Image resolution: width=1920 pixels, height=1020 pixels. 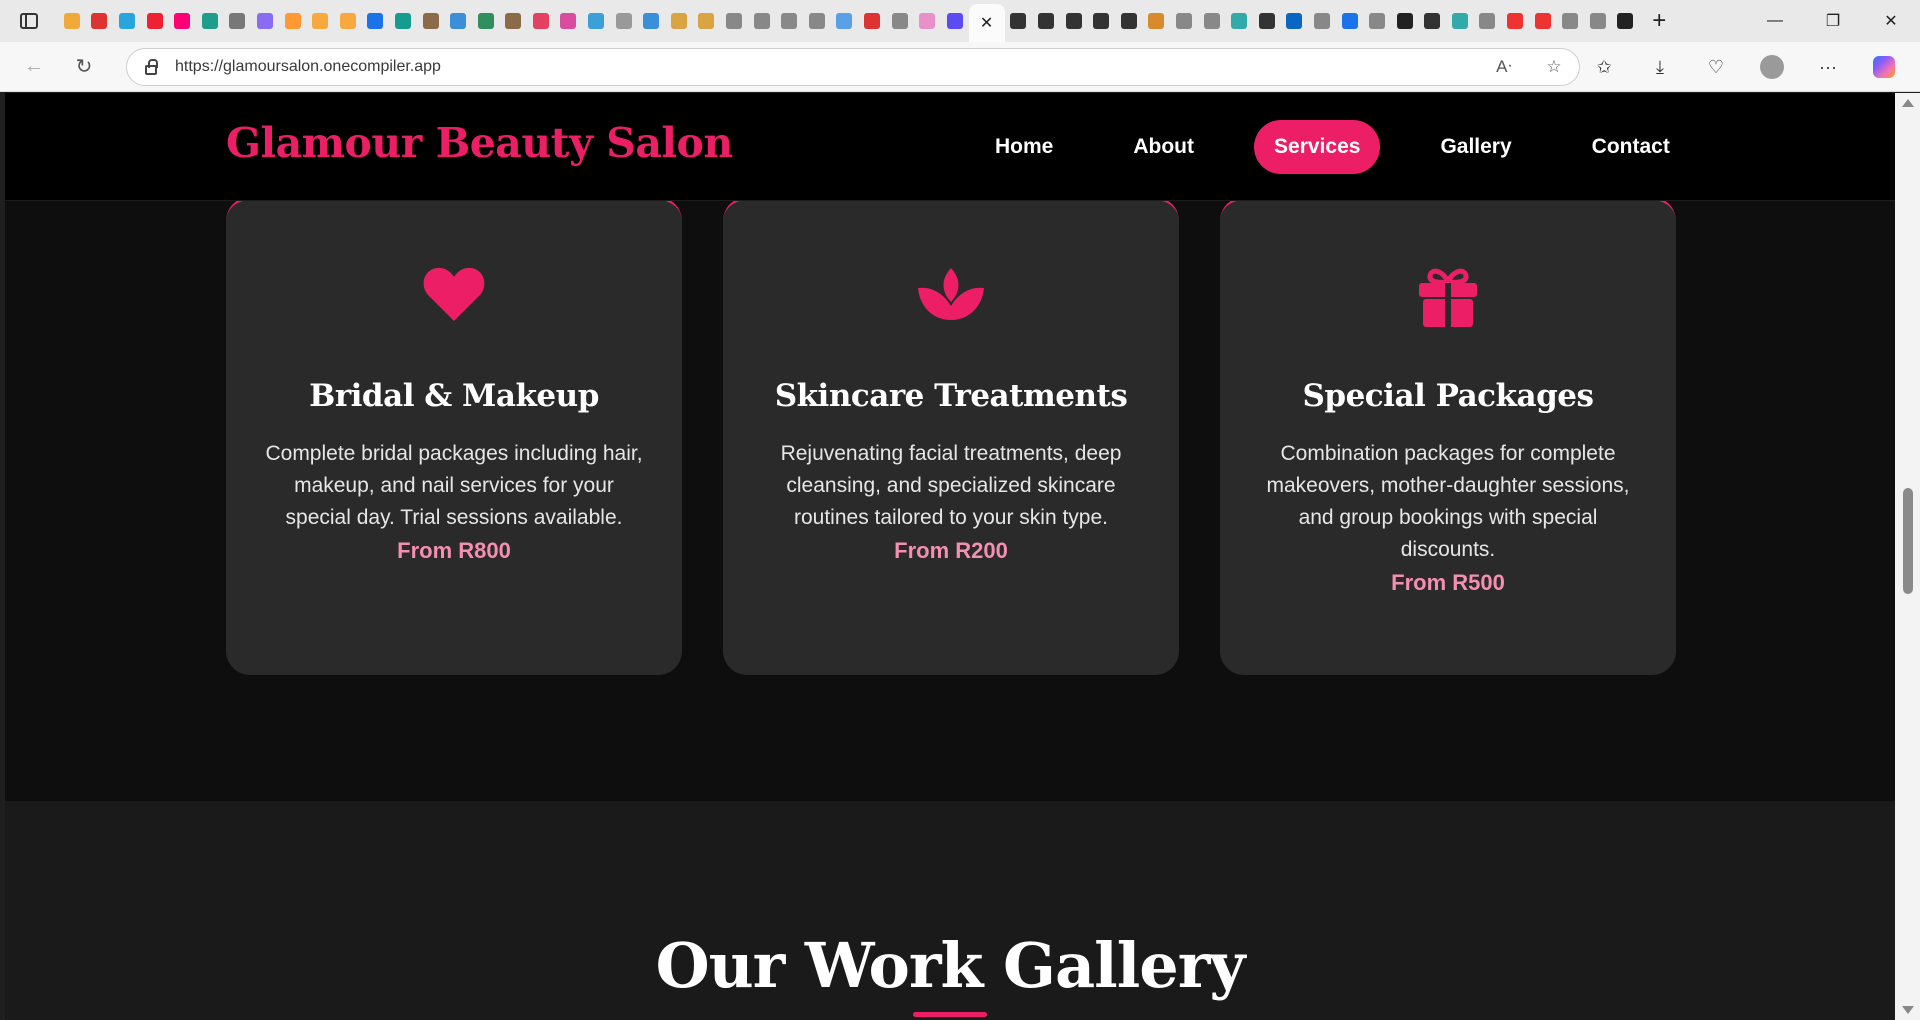 I want to click on close-window-button: ✕, so click(x=1891, y=21).